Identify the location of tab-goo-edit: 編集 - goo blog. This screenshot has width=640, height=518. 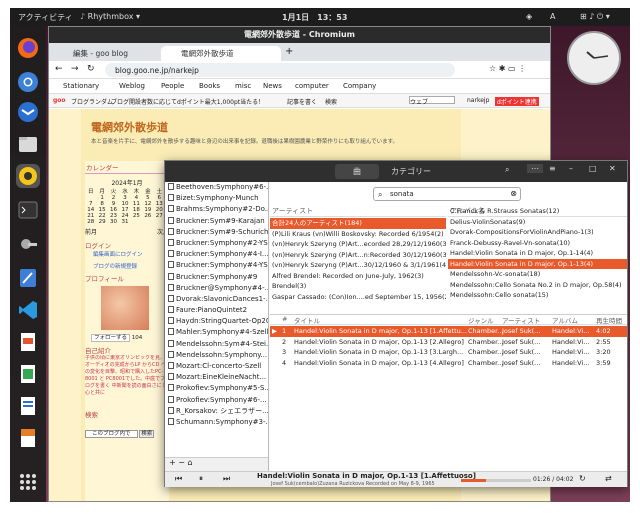
(107, 53).